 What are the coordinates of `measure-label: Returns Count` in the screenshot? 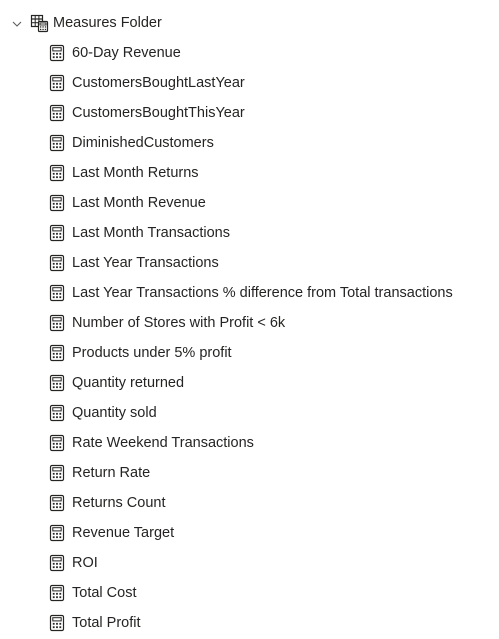 It's located at (119, 503).